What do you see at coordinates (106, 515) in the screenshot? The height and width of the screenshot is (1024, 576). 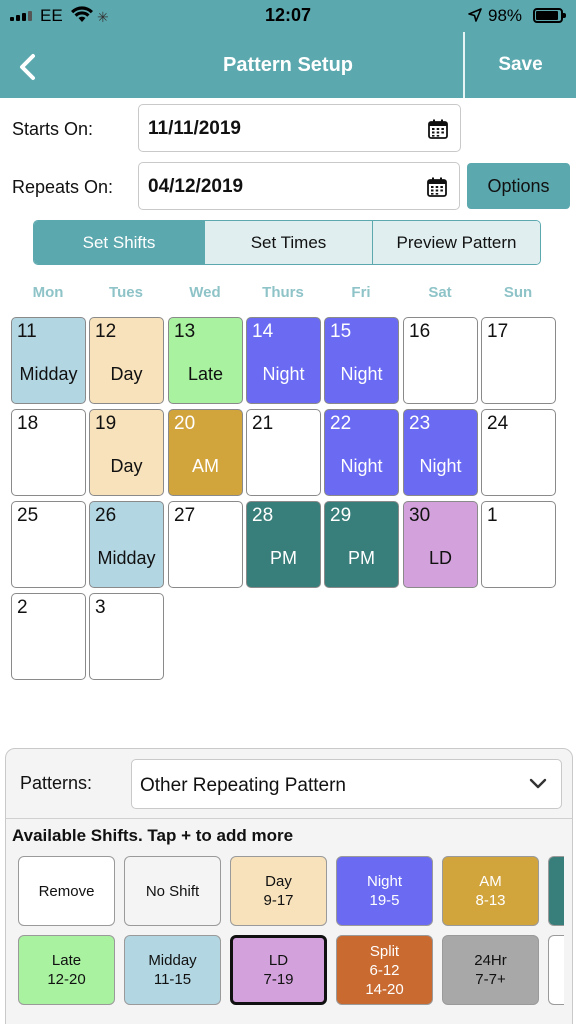 I see `day-number: 26` at bounding box center [106, 515].